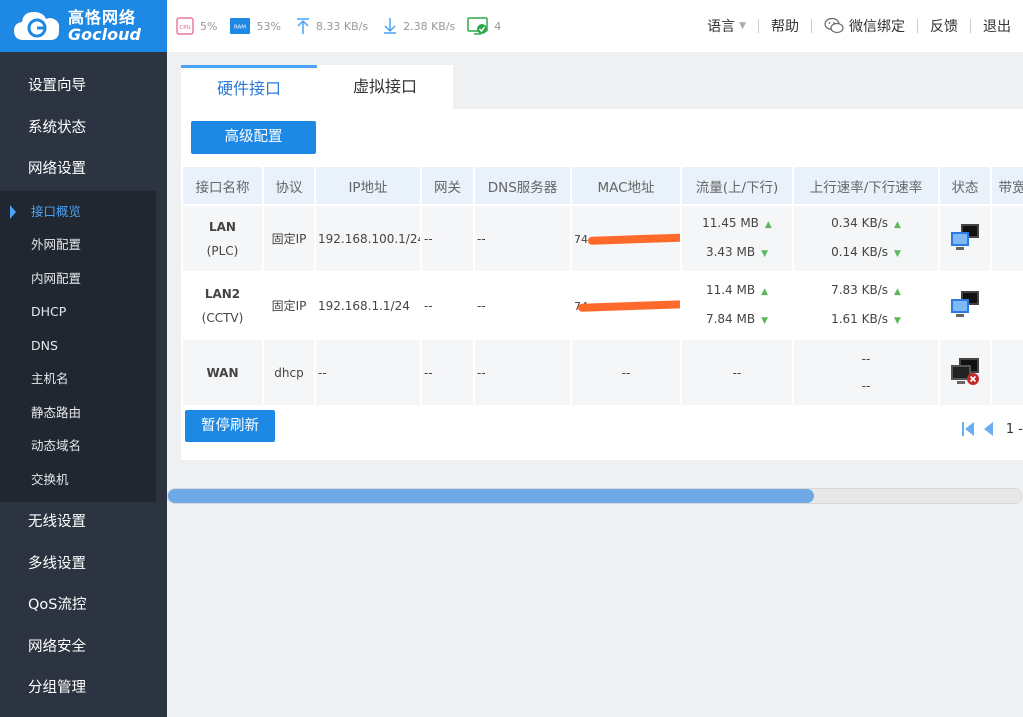  What do you see at coordinates (988, 429) in the screenshot?
I see `prev-page-icon` at bounding box center [988, 429].